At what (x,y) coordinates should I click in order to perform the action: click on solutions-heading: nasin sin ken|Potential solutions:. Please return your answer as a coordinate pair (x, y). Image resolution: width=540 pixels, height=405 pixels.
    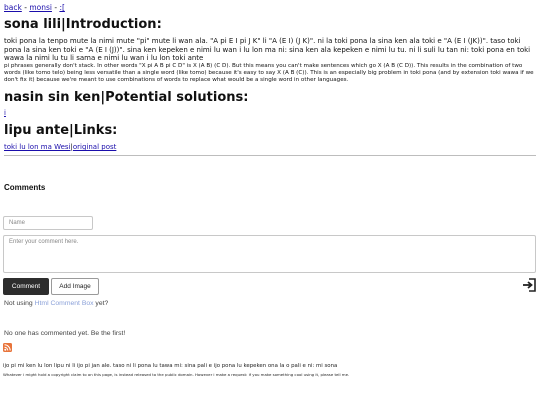
    Looking at the image, I should click on (126, 98).